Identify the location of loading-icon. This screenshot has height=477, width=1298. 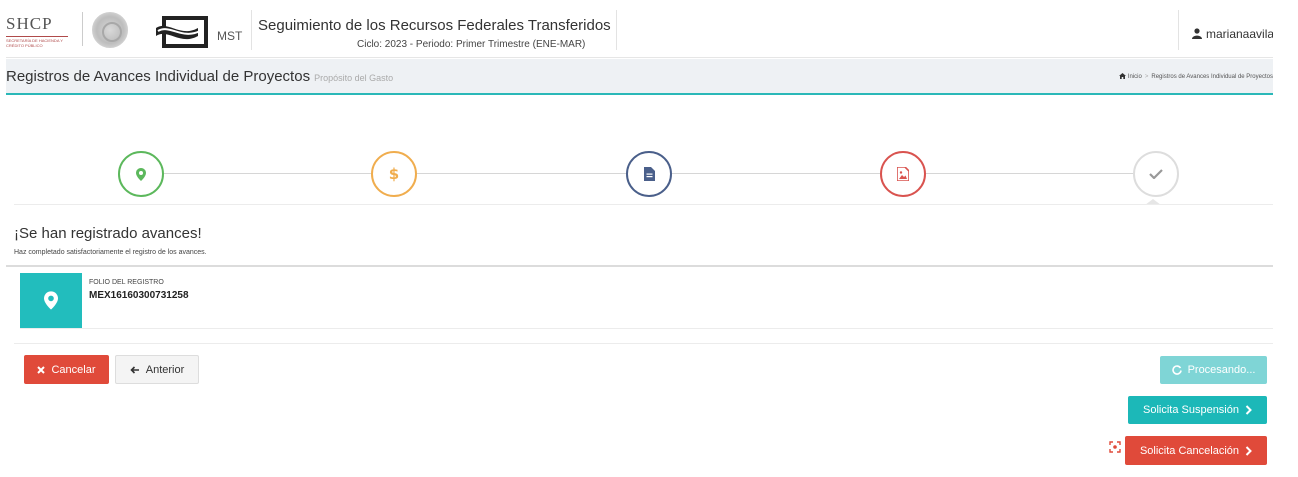
(1115, 447).